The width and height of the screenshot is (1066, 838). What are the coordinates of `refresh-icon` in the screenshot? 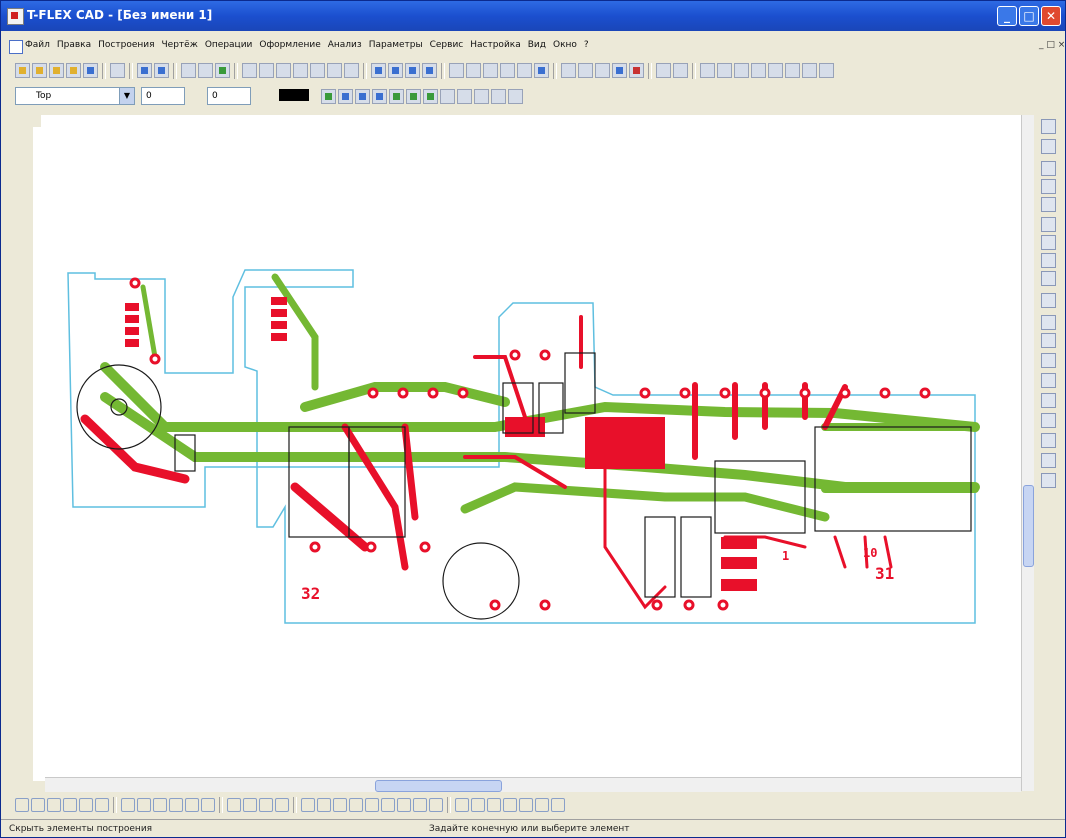 It's located at (1048, 300).